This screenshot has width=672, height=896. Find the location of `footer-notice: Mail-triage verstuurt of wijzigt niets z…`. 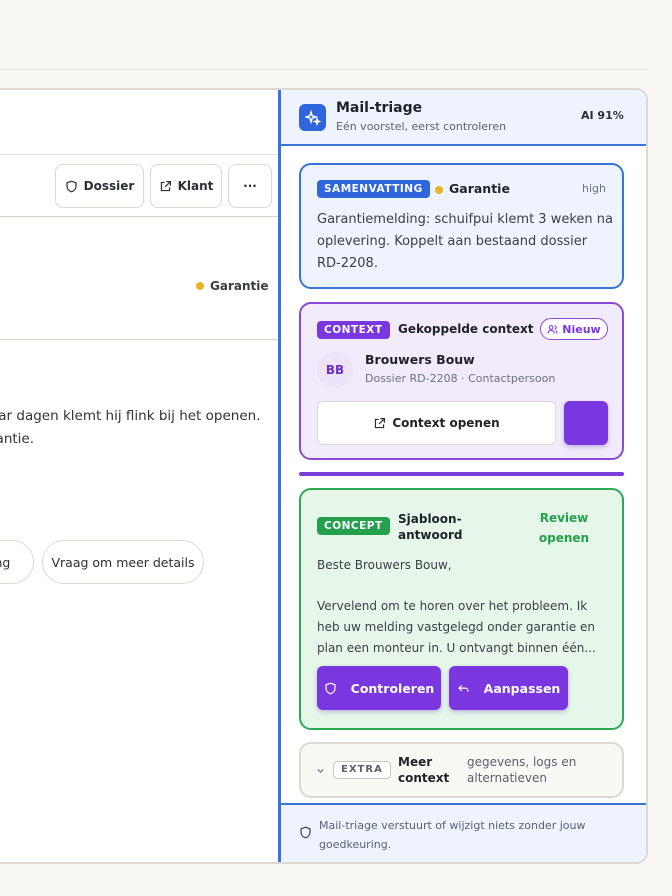

footer-notice: Mail-triage verstuurt of wijzigt niets z… is located at coordinates (452, 835).